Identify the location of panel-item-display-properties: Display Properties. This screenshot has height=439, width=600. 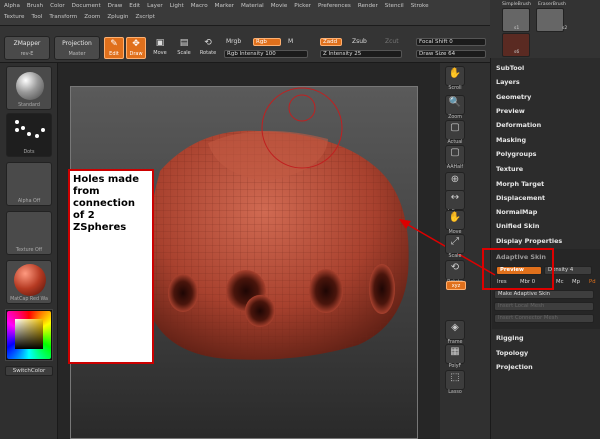
(529, 241).